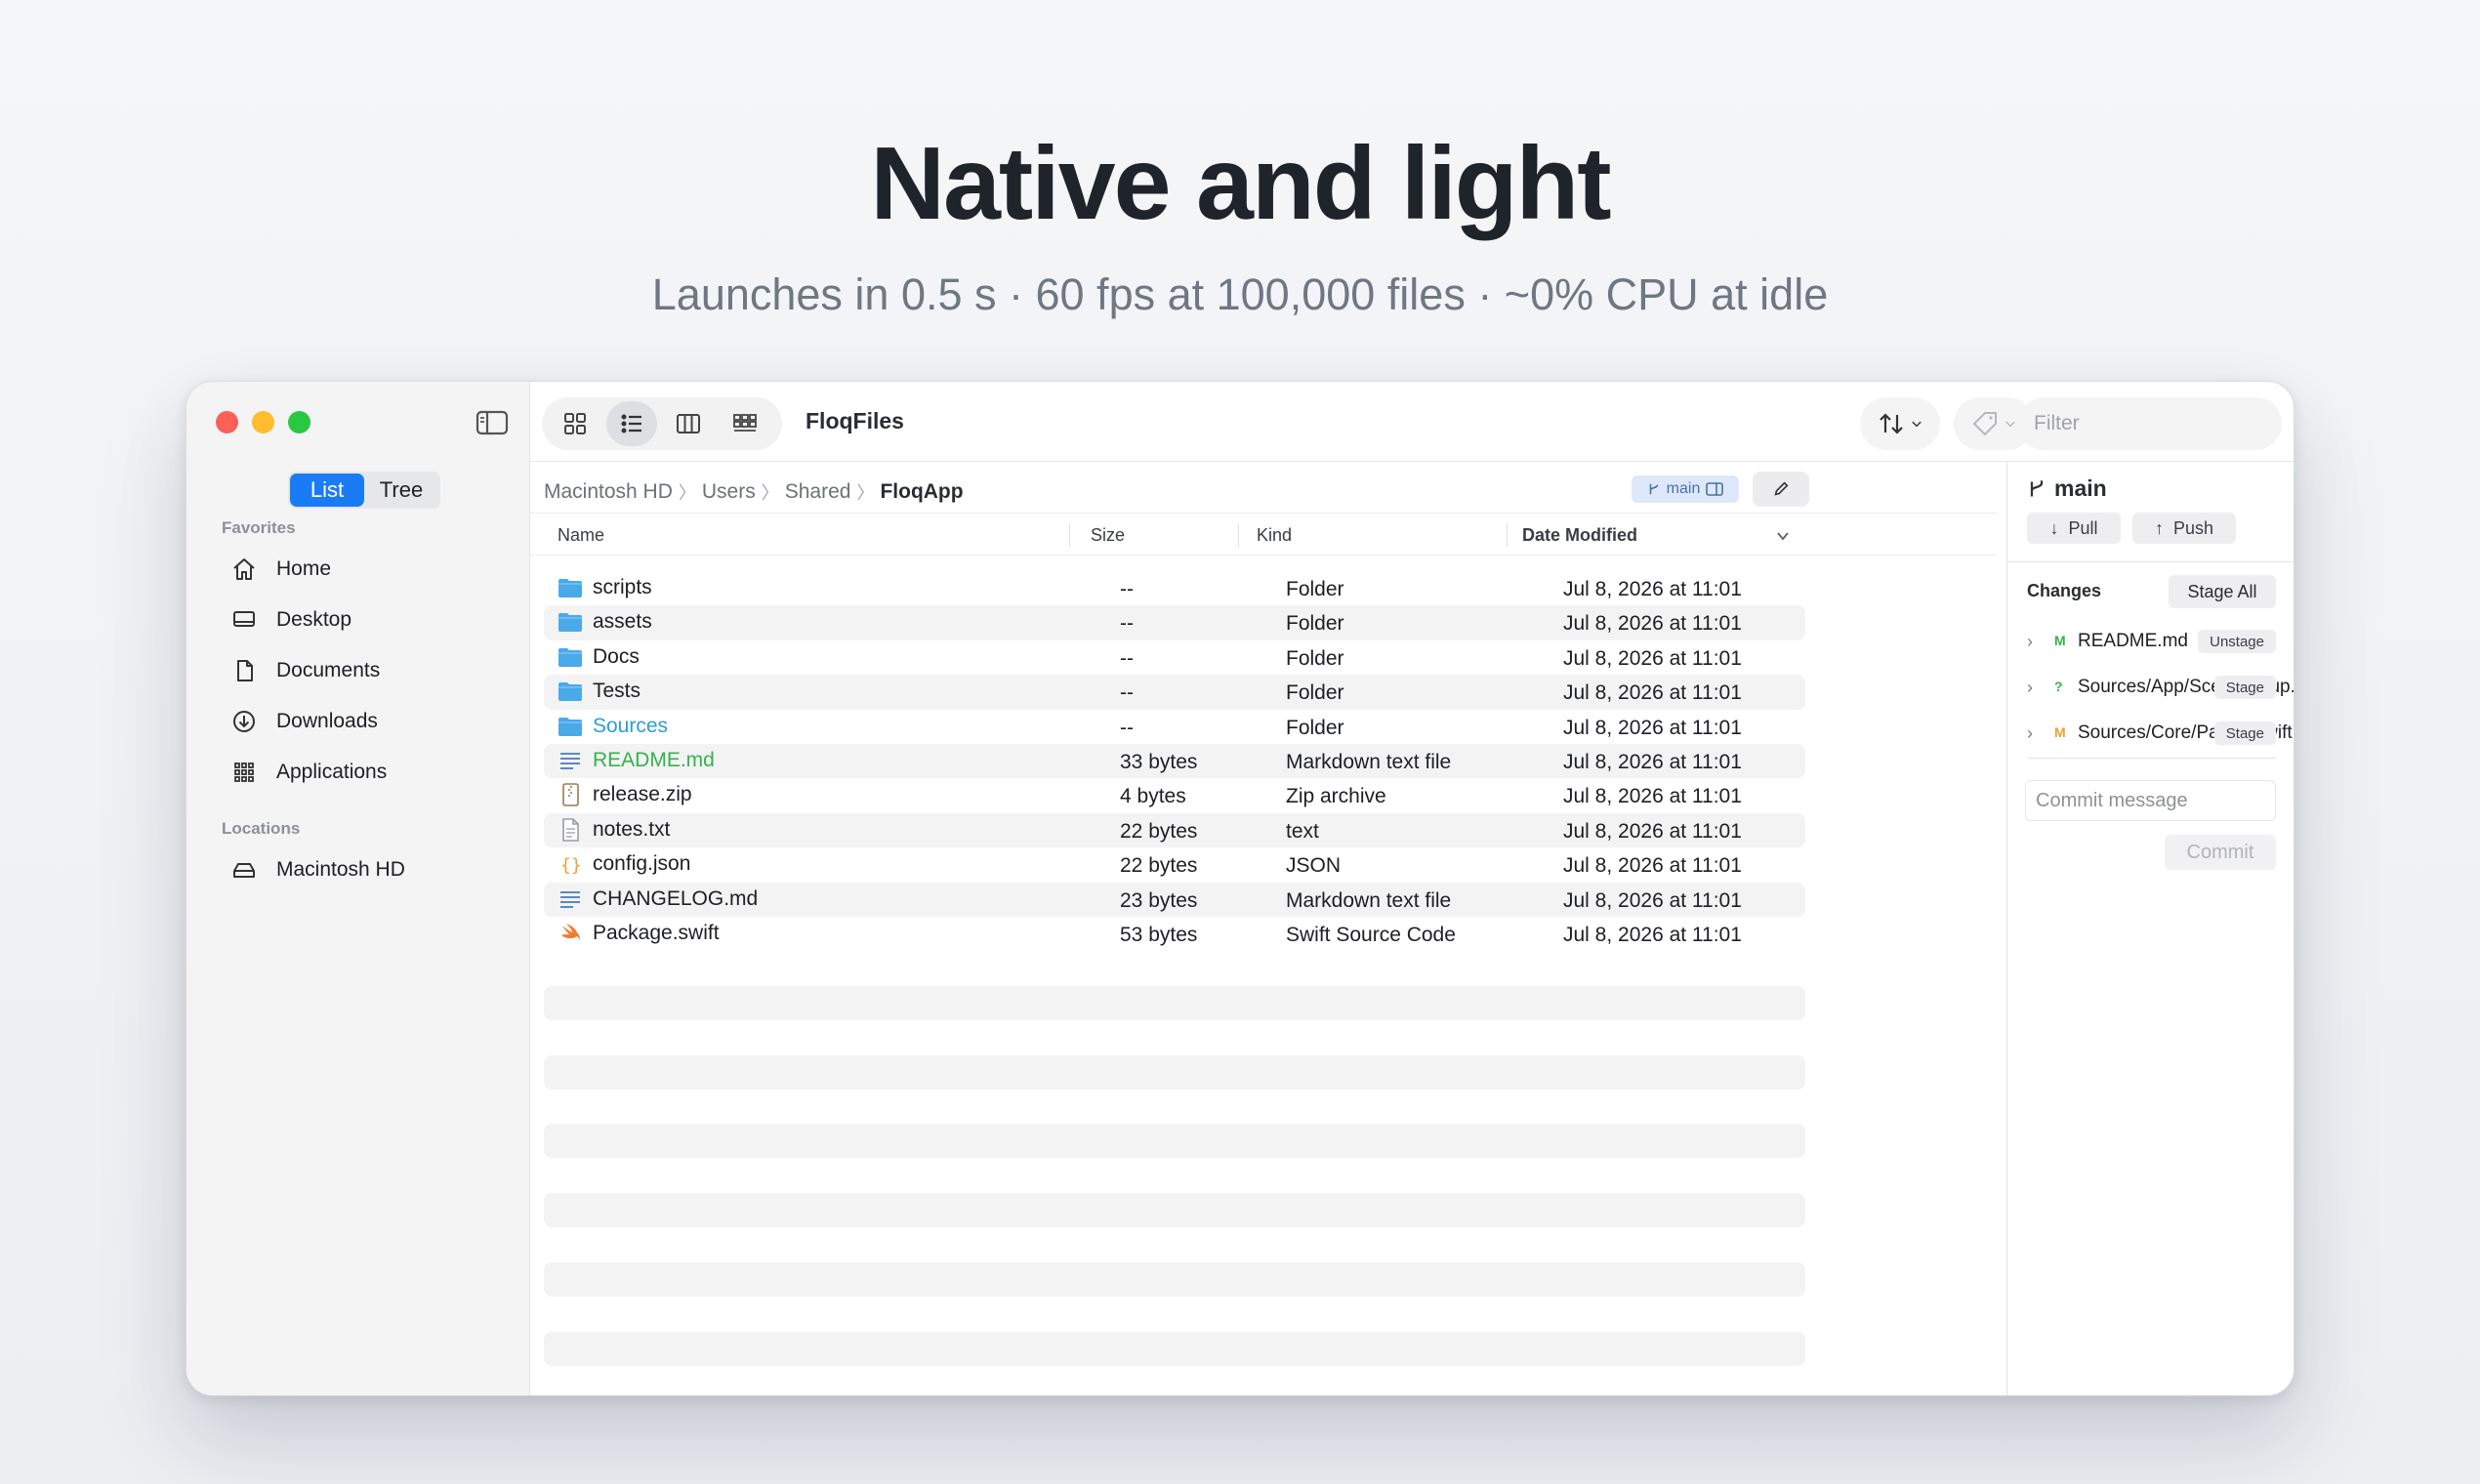 The height and width of the screenshot is (1484, 2480). Describe the element at coordinates (2133, 641) in the screenshot. I see `change-path: README.md` at that location.